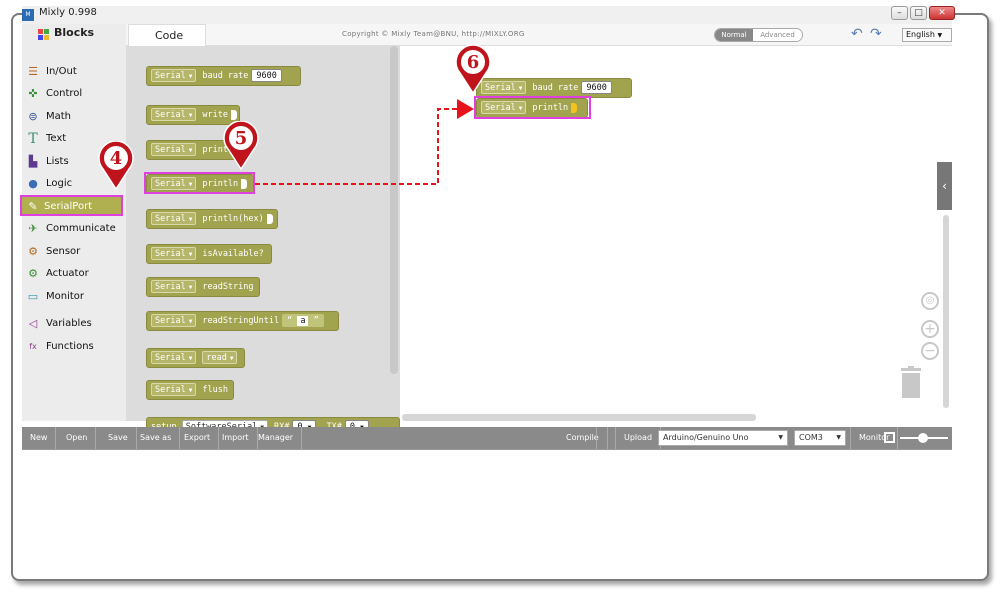 The width and height of the screenshot is (1000, 594). What do you see at coordinates (71, 205) in the screenshot?
I see `sidebar-item-serialport: ✎ SerialPort` at bounding box center [71, 205].